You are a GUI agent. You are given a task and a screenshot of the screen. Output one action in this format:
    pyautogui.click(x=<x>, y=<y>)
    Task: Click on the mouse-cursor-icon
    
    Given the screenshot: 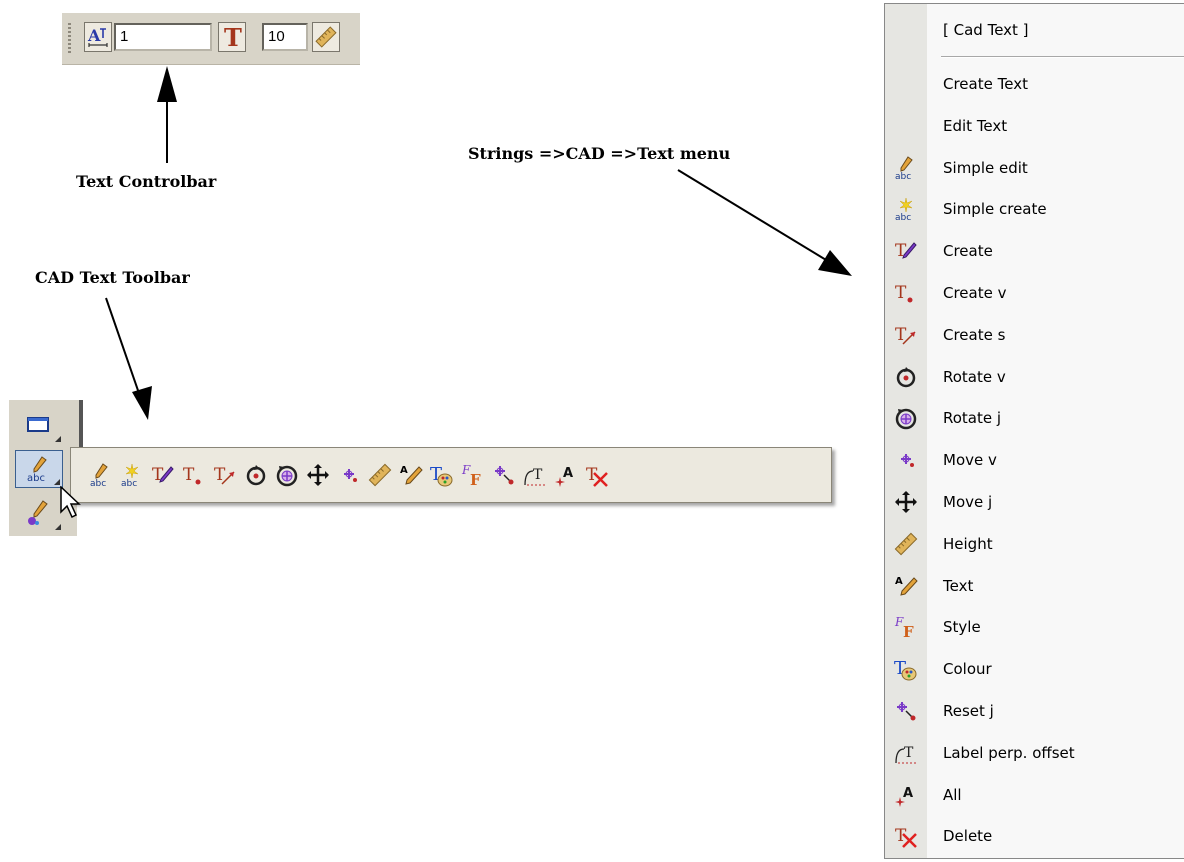 What is the action you would take?
    pyautogui.click(x=70, y=502)
    